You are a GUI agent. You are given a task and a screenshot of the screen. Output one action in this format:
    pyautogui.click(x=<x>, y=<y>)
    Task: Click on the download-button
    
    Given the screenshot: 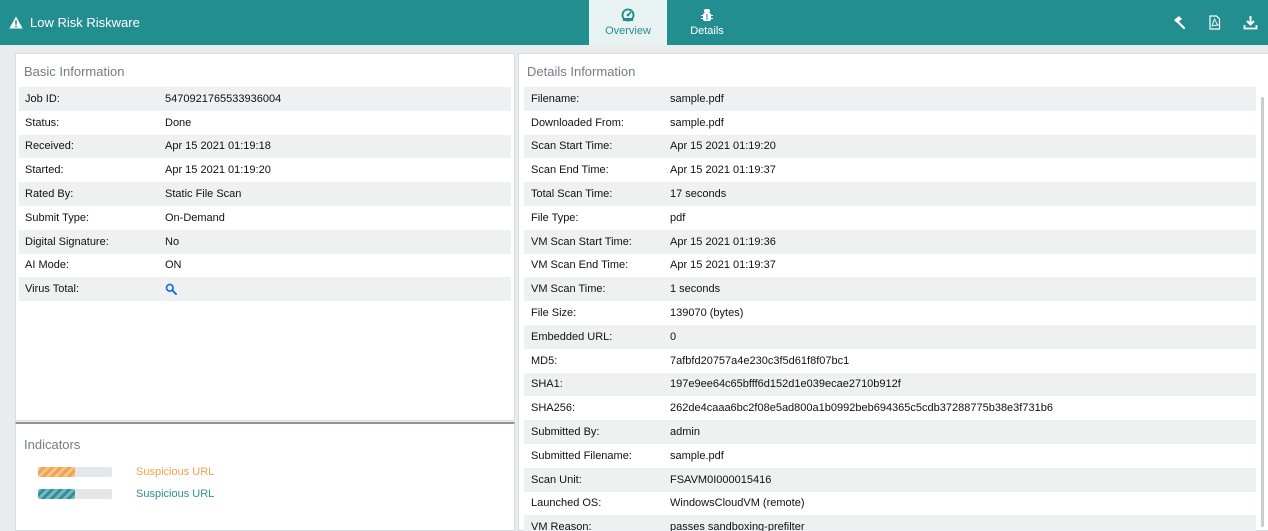 What is the action you would take?
    pyautogui.click(x=1250, y=22)
    